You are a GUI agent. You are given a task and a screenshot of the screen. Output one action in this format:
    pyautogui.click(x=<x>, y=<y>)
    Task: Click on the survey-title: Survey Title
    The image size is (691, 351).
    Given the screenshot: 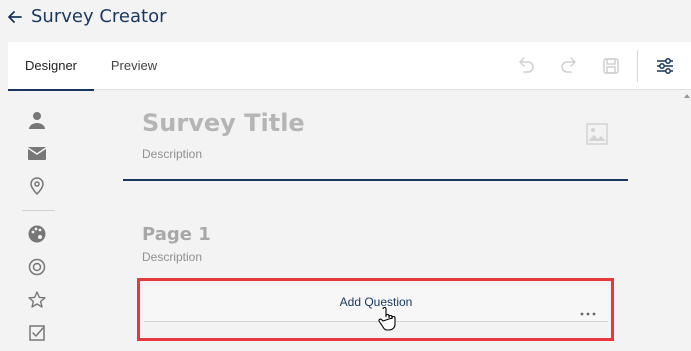 What is the action you would take?
    pyautogui.click(x=223, y=123)
    